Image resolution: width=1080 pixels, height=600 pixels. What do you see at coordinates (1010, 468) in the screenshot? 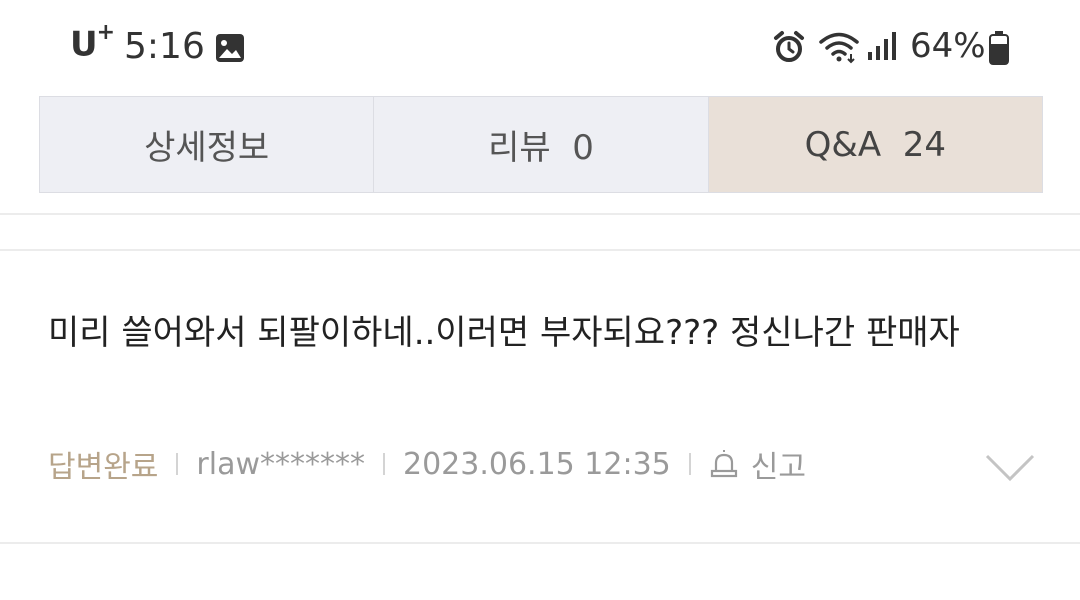
I see `chevron-down-icon` at bounding box center [1010, 468].